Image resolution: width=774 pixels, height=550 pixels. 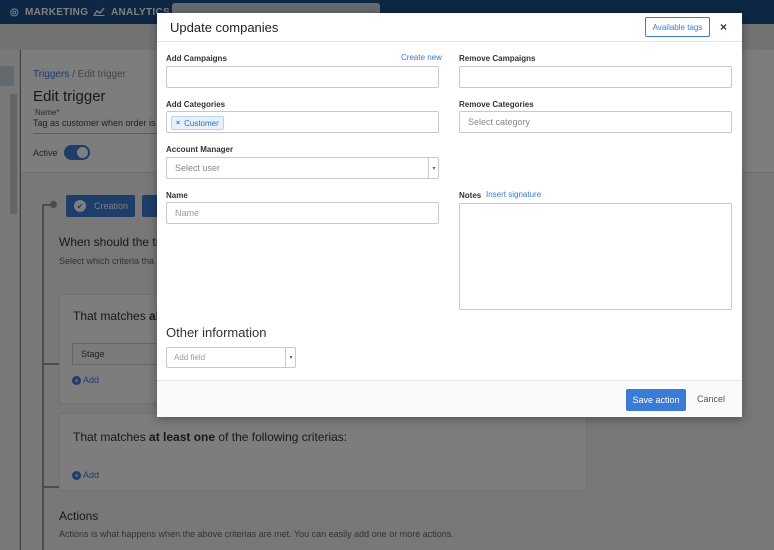 I want to click on add-campaigns-label: Add Campaigns, so click(x=196, y=58).